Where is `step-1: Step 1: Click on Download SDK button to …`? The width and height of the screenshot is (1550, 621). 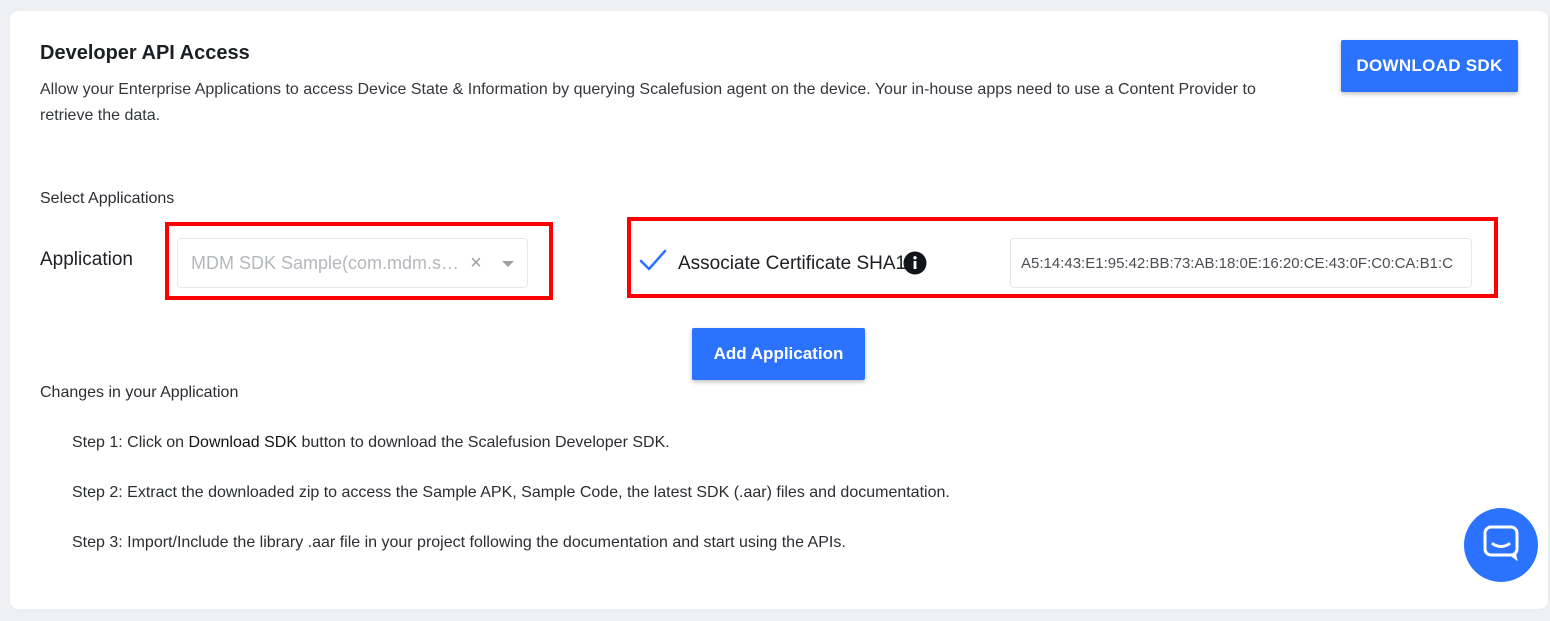 step-1: Step 1: Click on Download SDK button to … is located at coordinates (371, 442).